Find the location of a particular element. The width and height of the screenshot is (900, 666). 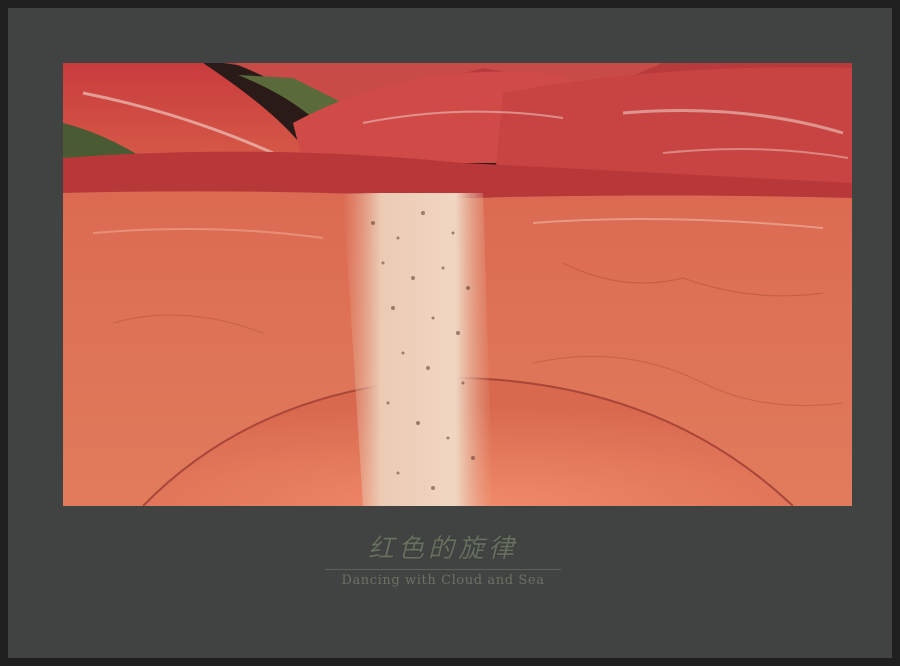

photo-caption: 红色的旋律 Dancing with Cloud and Sea is located at coordinates (443, 558).